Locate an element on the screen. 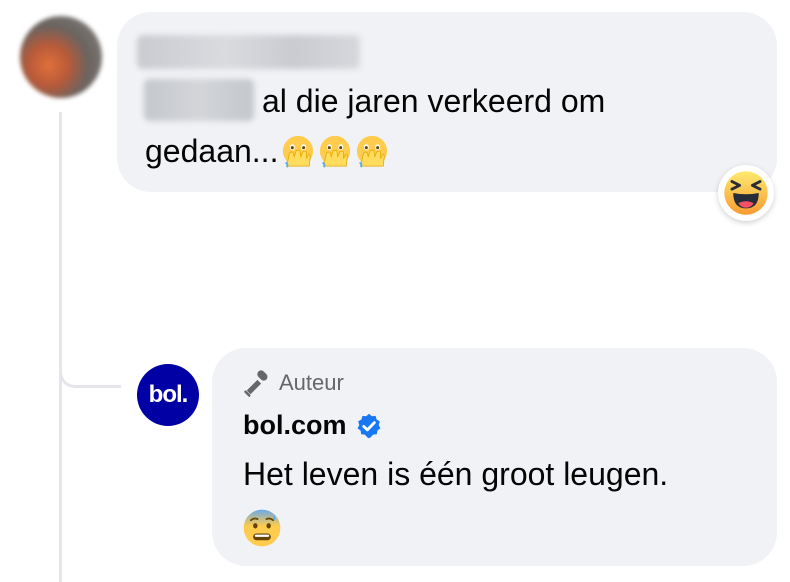 Image resolution: width=790 pixels, height=582 pixels. haha-reaction-badge is located at coordinates (746, 193).